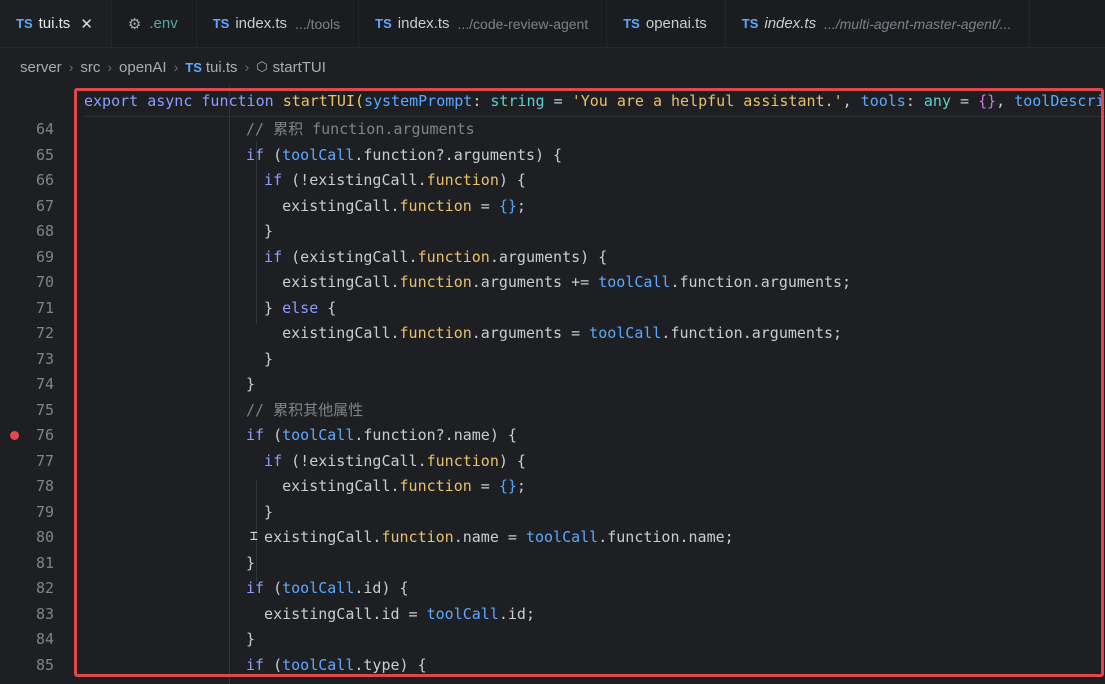 The height and width of the screenshot is (684, 1105). Describe the element at coordinates (41, 67) in the screenshot. I see `breadcrumb-item-server: server` at that location.